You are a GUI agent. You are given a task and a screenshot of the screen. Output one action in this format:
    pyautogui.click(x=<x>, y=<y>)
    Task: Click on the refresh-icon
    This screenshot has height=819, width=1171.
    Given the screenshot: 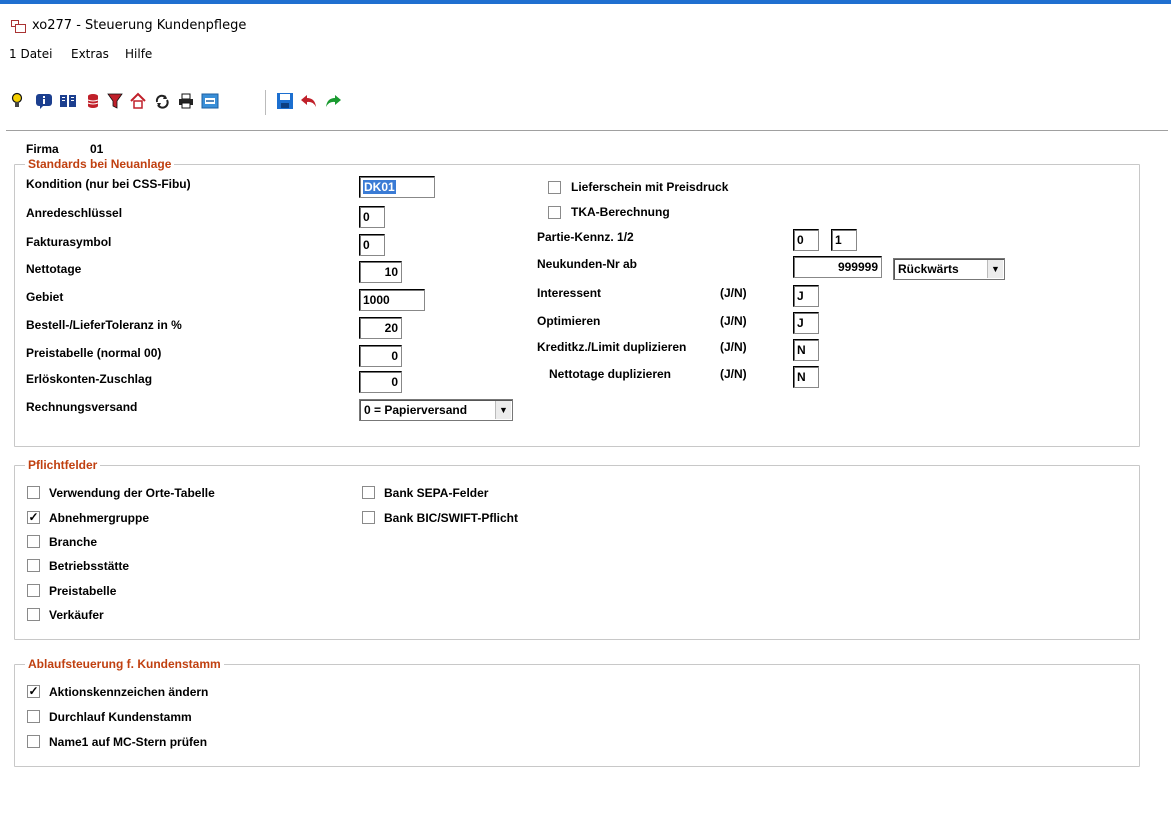 What is the action you would take?
    pyautogui.click(x=162, y=101)
    